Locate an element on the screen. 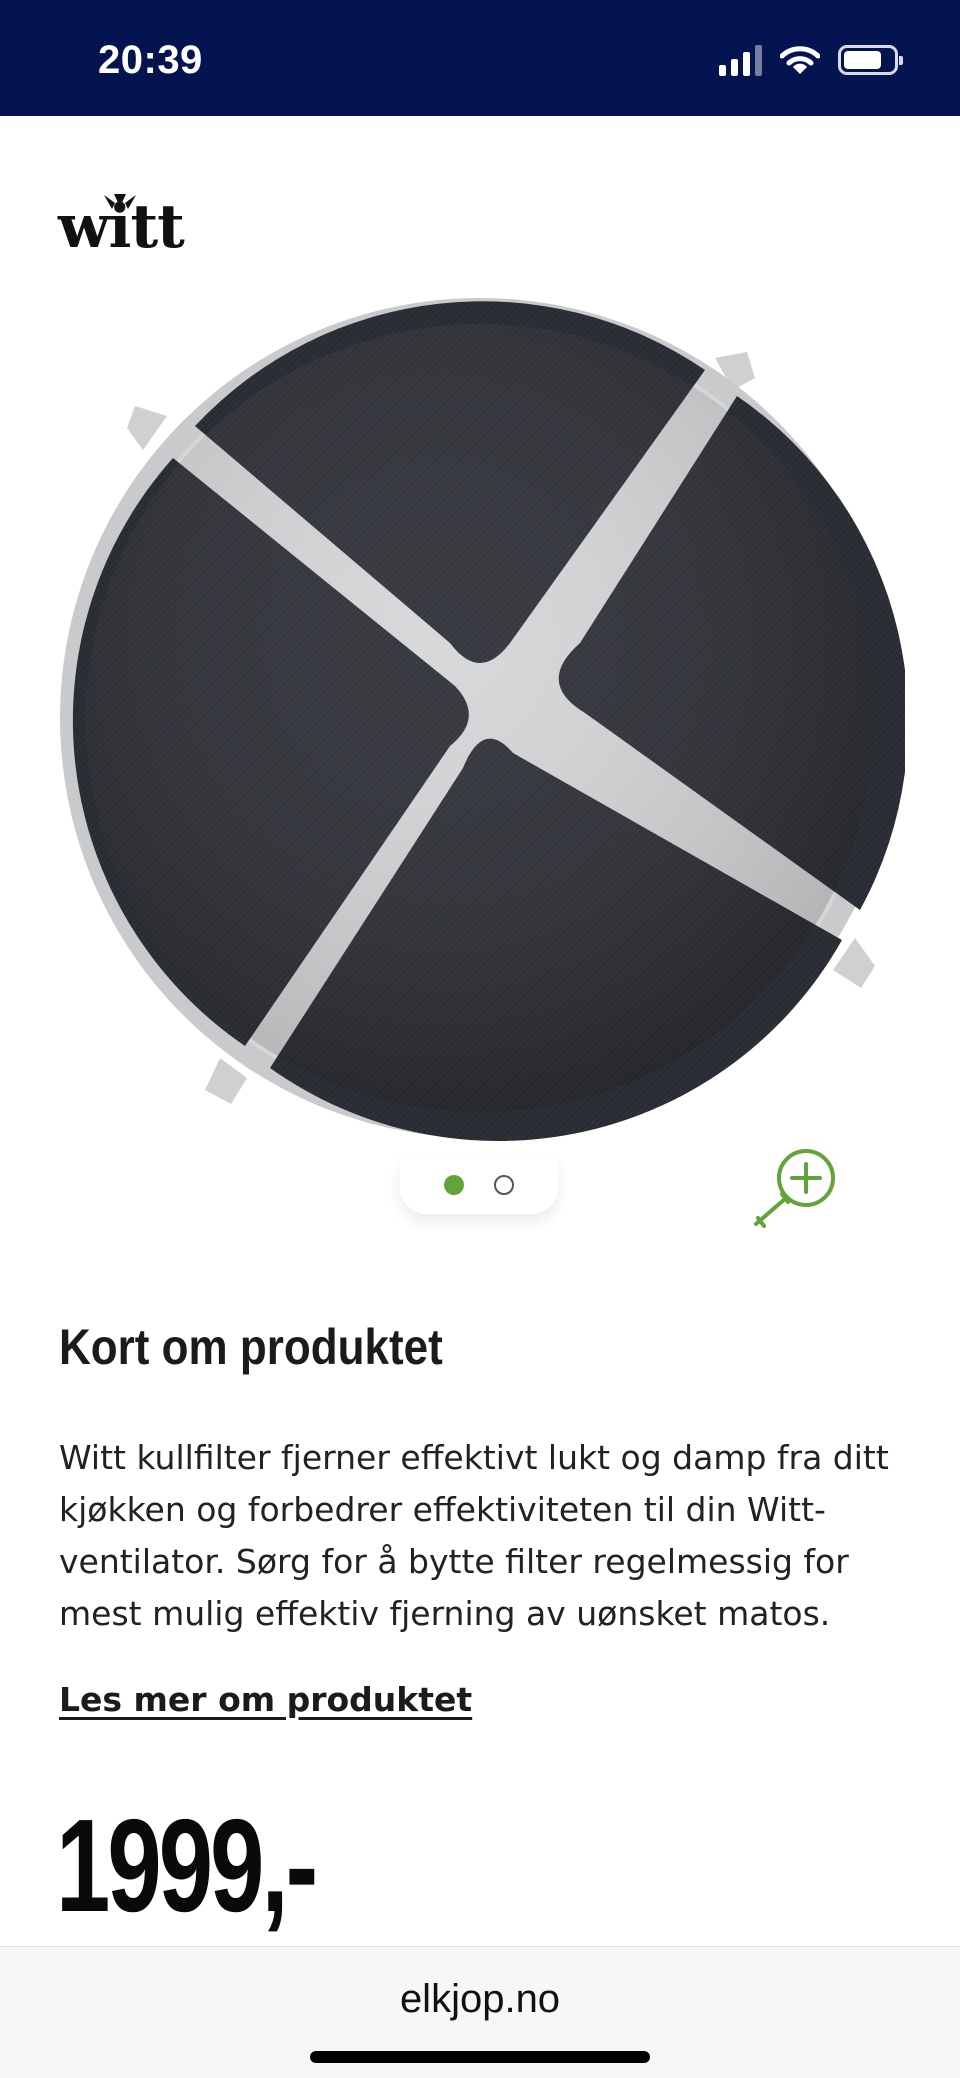 This screenshot has width=960, height=2078. status-icons is located at coordinates (811, 60).